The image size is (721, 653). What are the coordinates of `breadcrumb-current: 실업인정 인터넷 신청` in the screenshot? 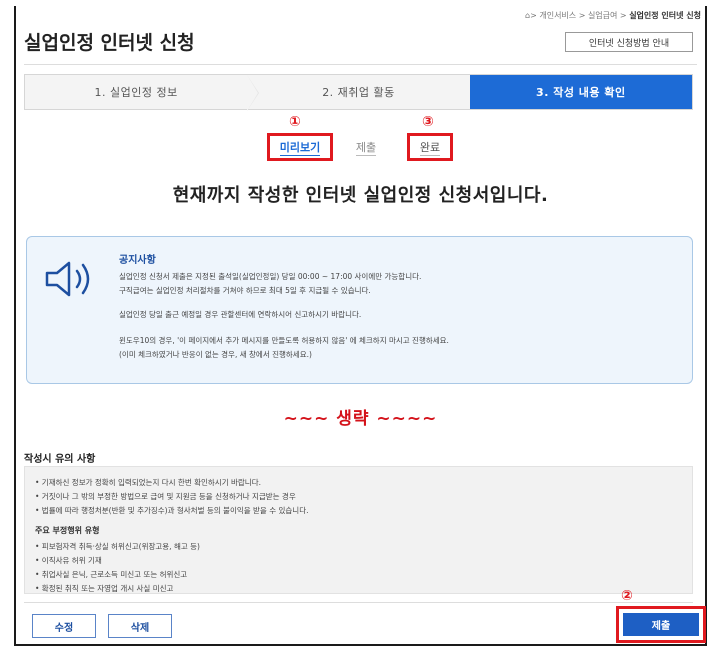 It's located at (665, 15).